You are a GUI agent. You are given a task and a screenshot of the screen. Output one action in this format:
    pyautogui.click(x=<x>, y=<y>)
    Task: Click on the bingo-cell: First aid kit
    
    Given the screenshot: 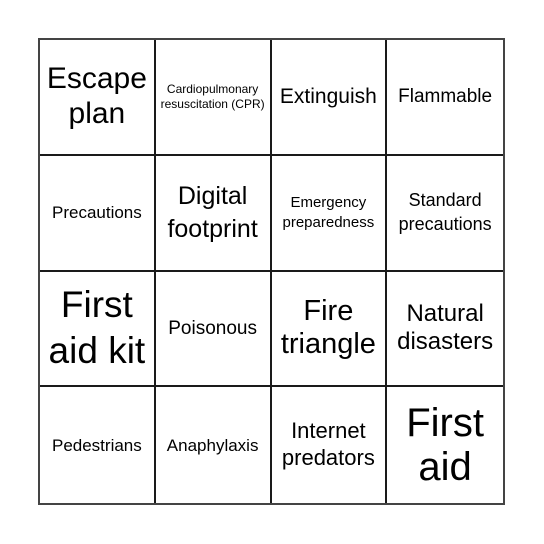 What is the action you would take?
    pyautogui.click(x=98, y=329)
    